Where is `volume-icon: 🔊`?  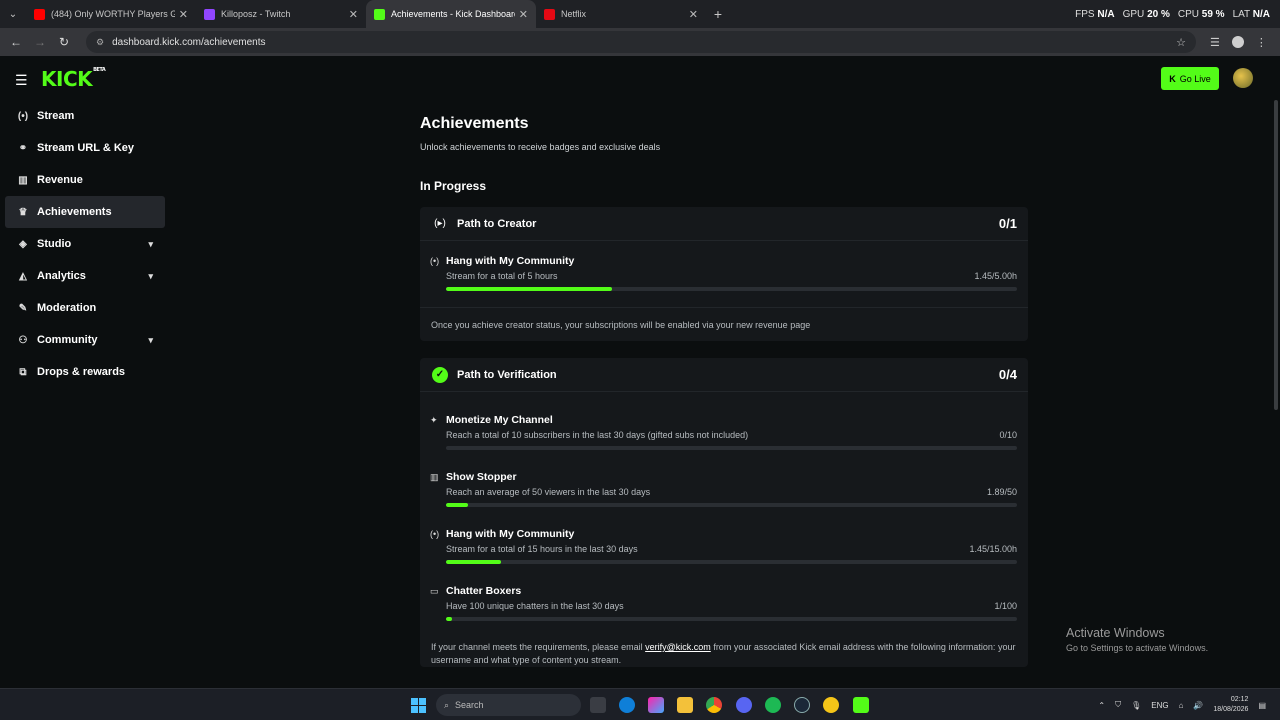 volume-icon: 🔊 is located at coordinates (1198, 705).